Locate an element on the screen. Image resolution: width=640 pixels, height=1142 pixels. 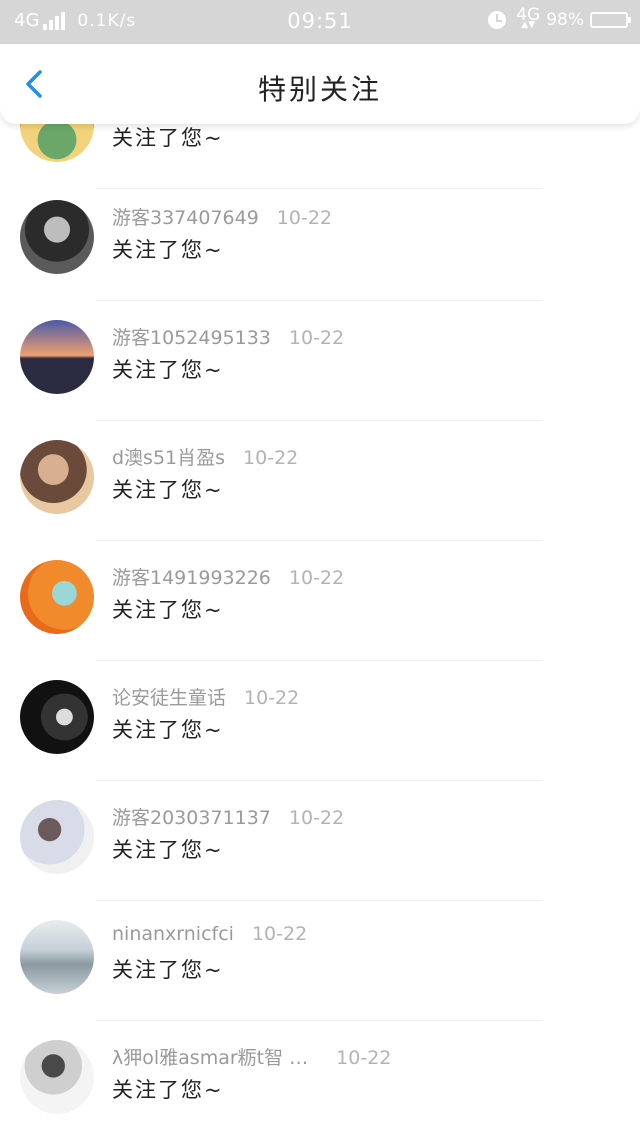
battery-icon is located at coordinates (610, 19).